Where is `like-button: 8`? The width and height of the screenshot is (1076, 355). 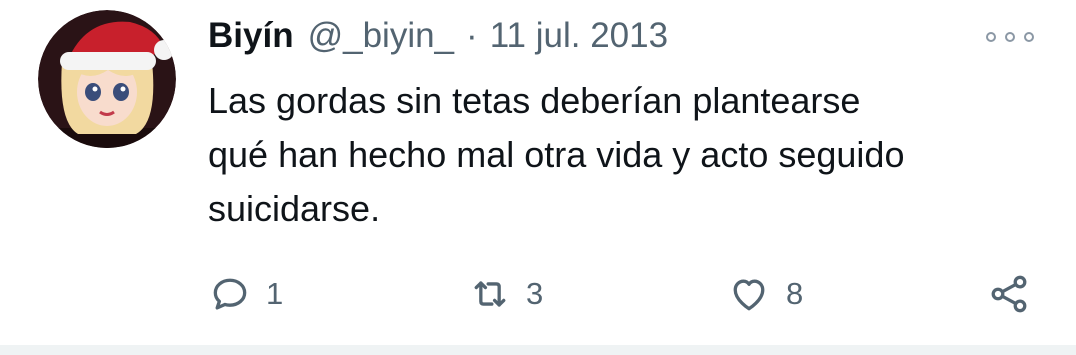 like-button: 8 is located at coordinates (764, 294).